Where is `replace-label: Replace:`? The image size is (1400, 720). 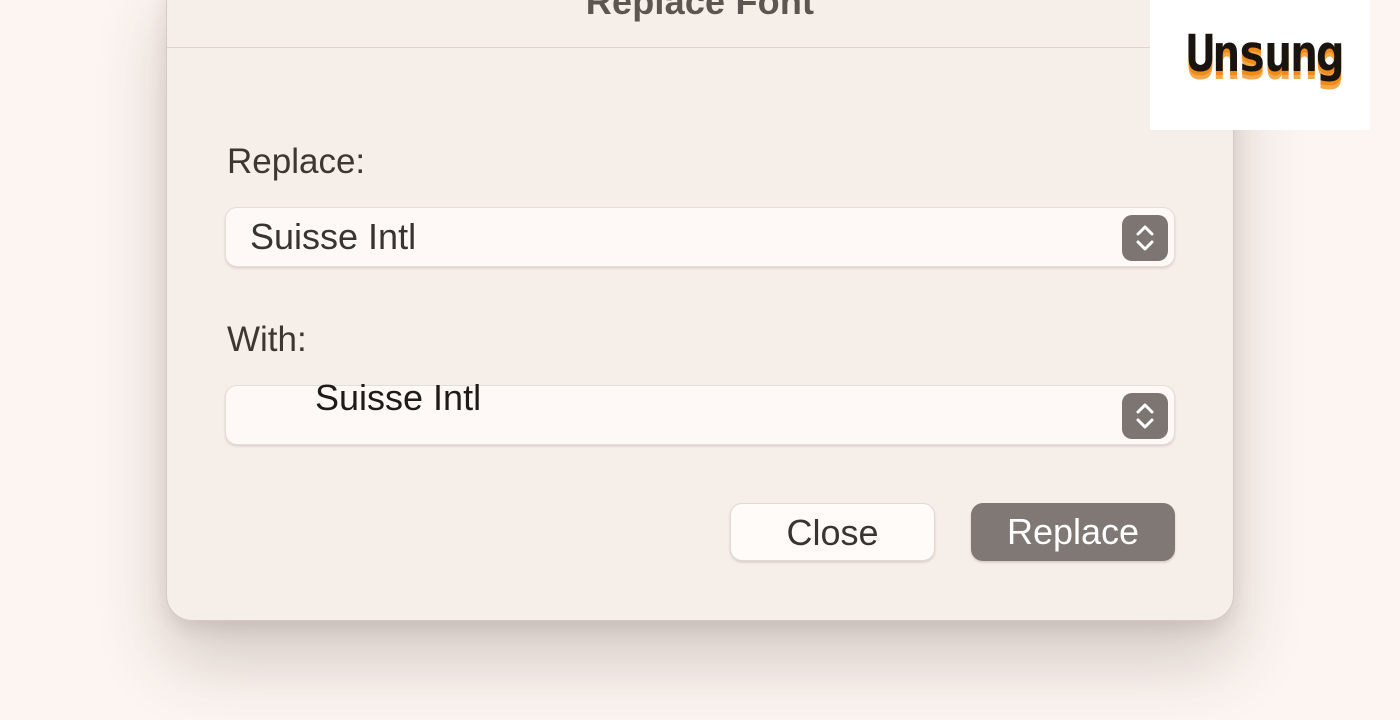
replace-label: Replace: is located at coordinates (296, 161).